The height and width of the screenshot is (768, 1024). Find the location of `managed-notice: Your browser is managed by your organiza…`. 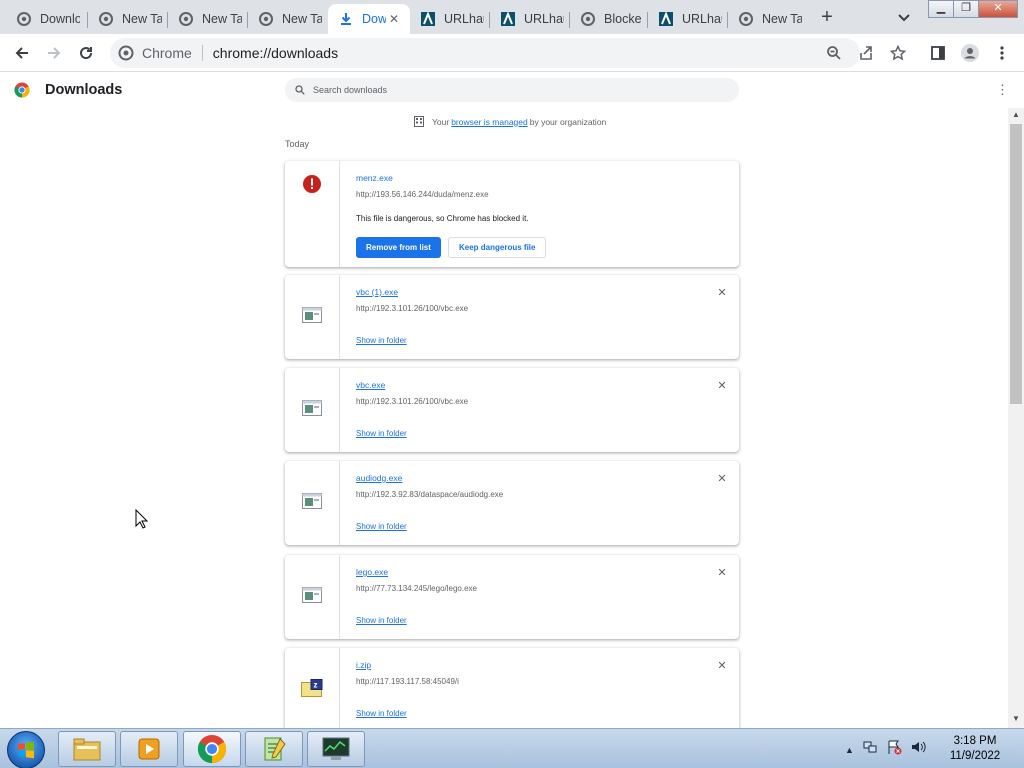

managed-notice: Your browser is managed by your organiza… is located at coordinates (510, 121).